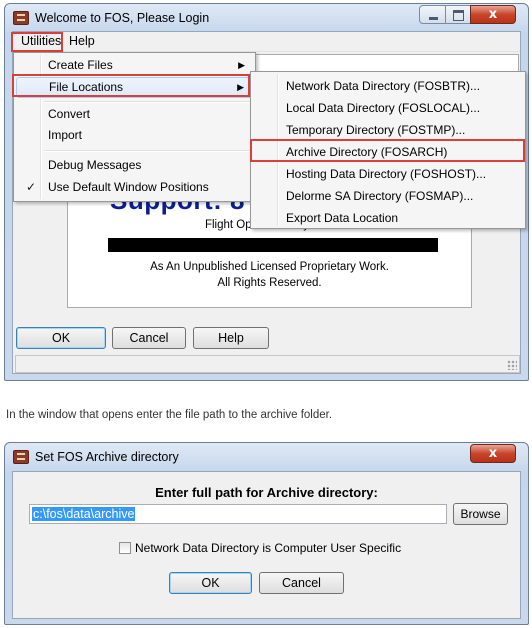  Describe the element at coordinates (107, 457) in the screenshot. I see `dialog-title: Set FOS Archive directory` at that location.